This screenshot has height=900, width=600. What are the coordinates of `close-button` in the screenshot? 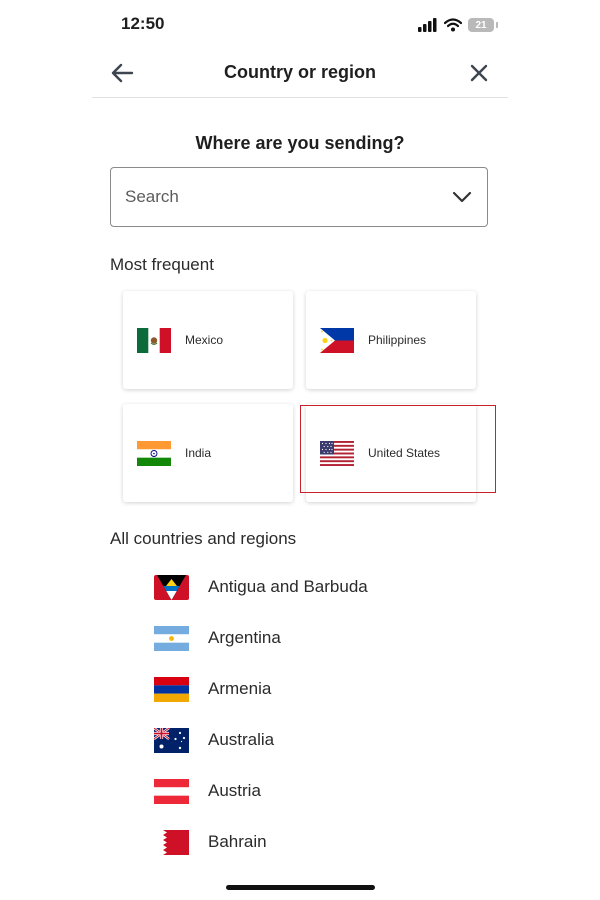 It's located at (479, 73).